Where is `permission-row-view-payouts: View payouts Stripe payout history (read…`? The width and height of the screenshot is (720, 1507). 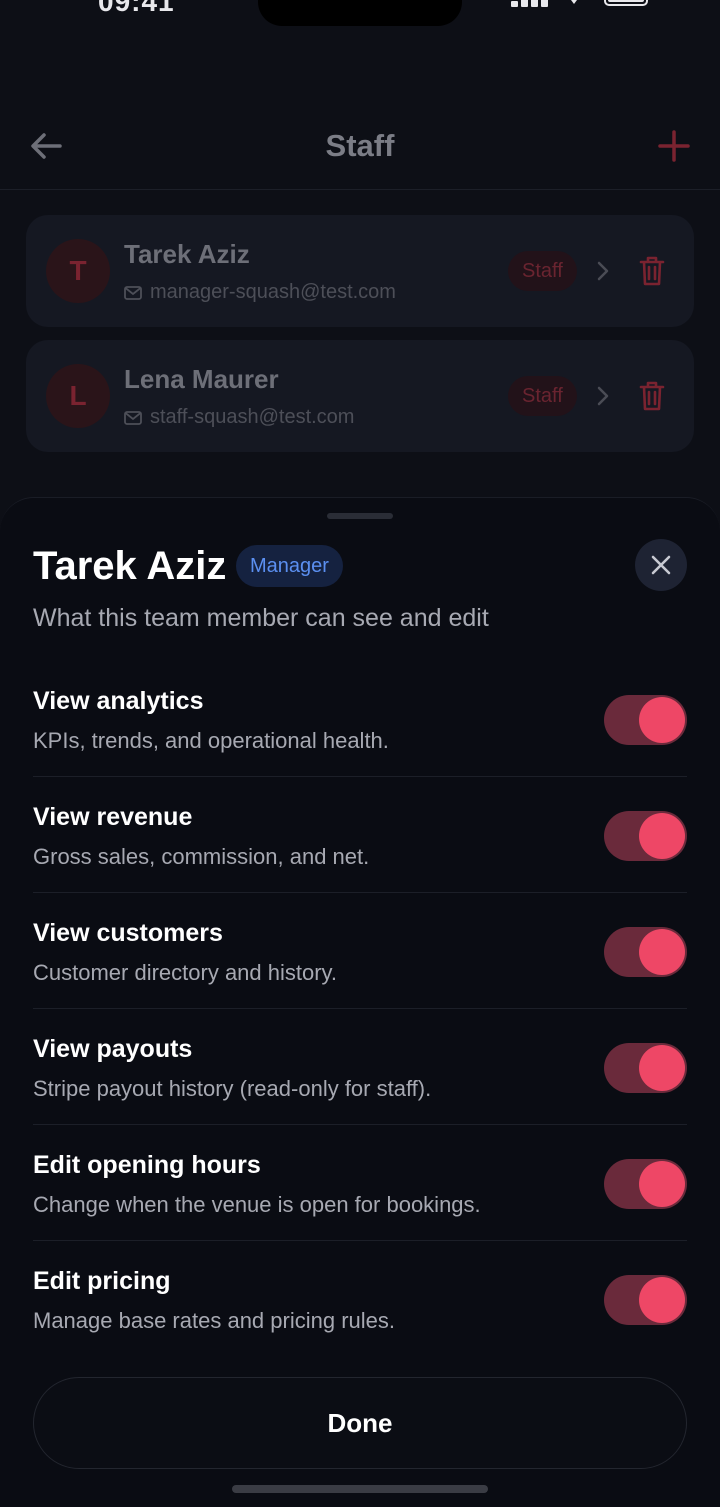 permission-row-view-payouts: View payouts Stripe payout history (read… is located at coordinates (360, 1067).